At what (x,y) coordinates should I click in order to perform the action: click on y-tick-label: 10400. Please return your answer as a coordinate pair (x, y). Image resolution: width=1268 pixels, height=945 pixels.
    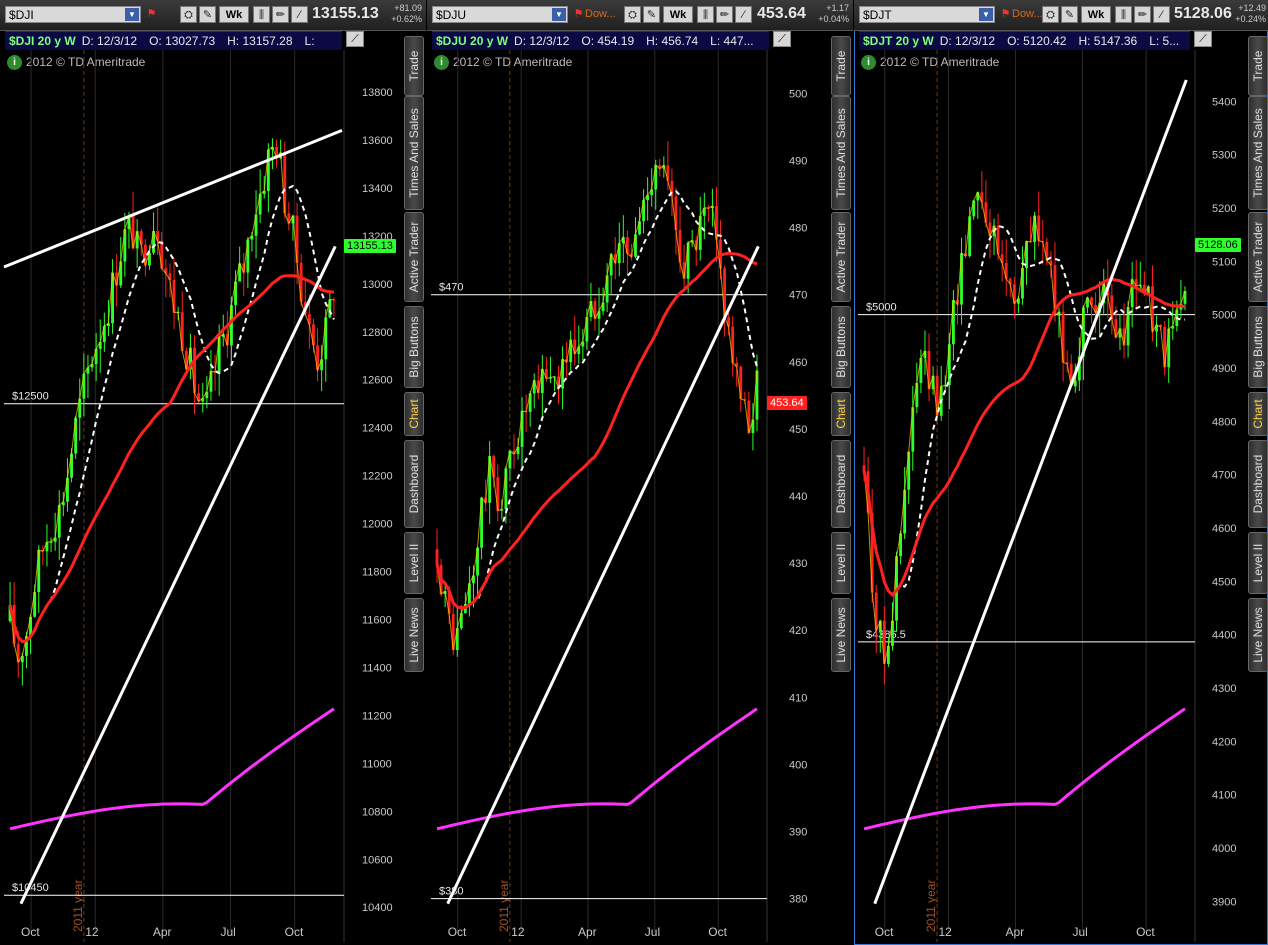
    Looking at the image, I should click on (377, 908).